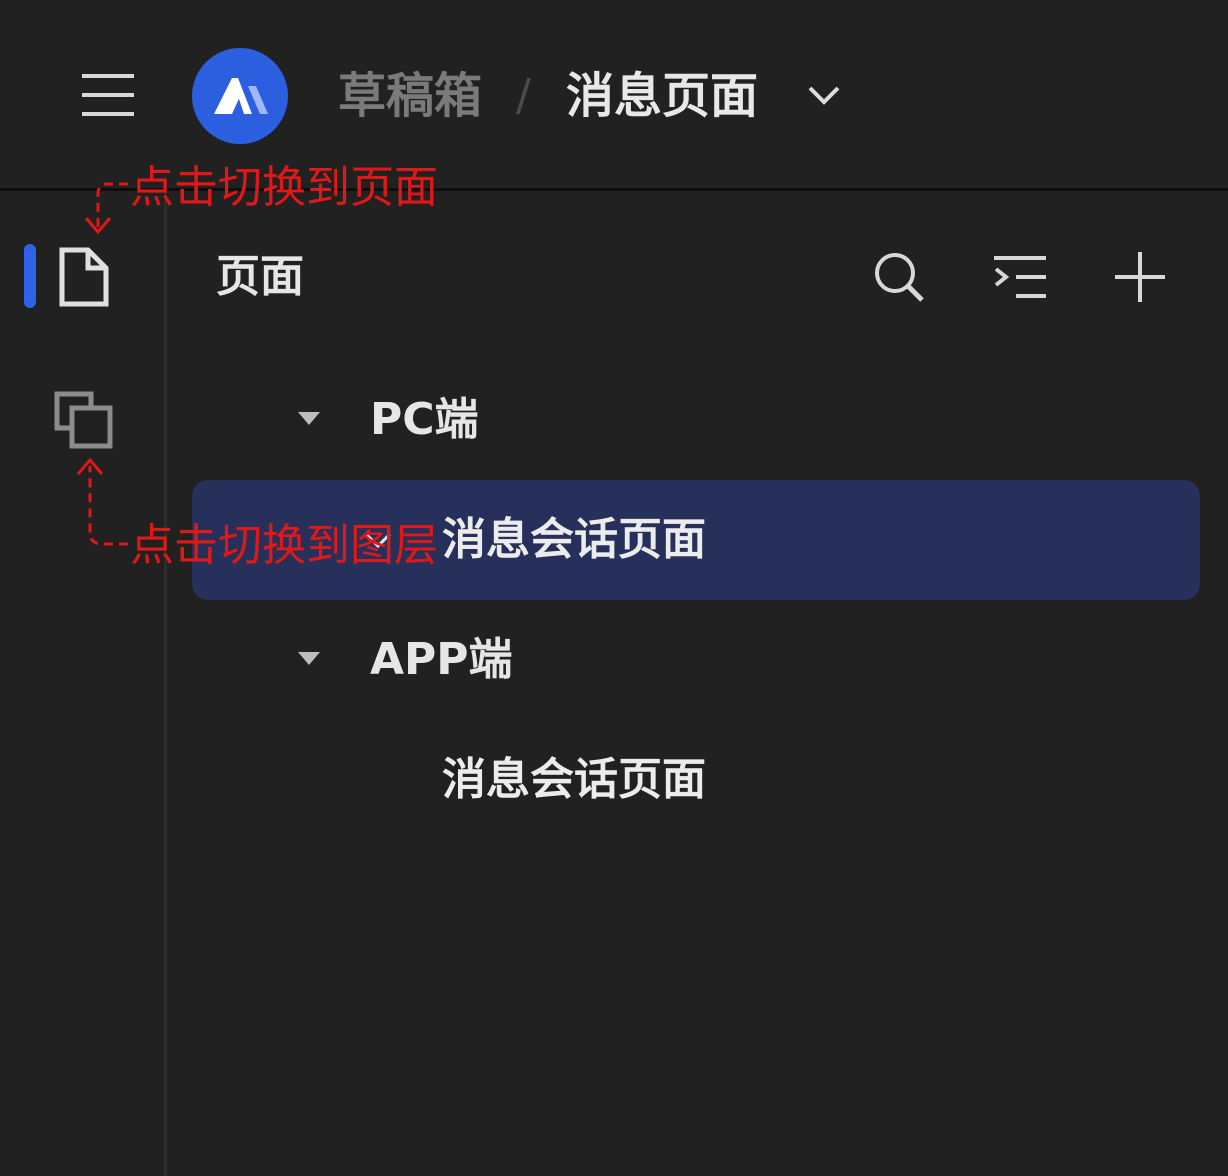 The width and height of the screenshot is (1228, 1176). I want to click on plus-icon, so click(1140, 277).